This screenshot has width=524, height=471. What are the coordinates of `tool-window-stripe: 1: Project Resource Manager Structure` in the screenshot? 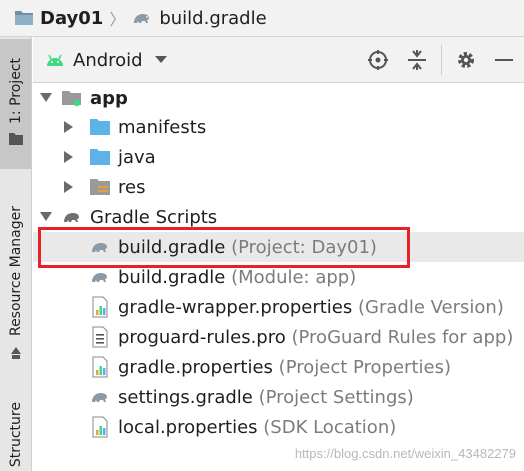 It's located at (16, 254).